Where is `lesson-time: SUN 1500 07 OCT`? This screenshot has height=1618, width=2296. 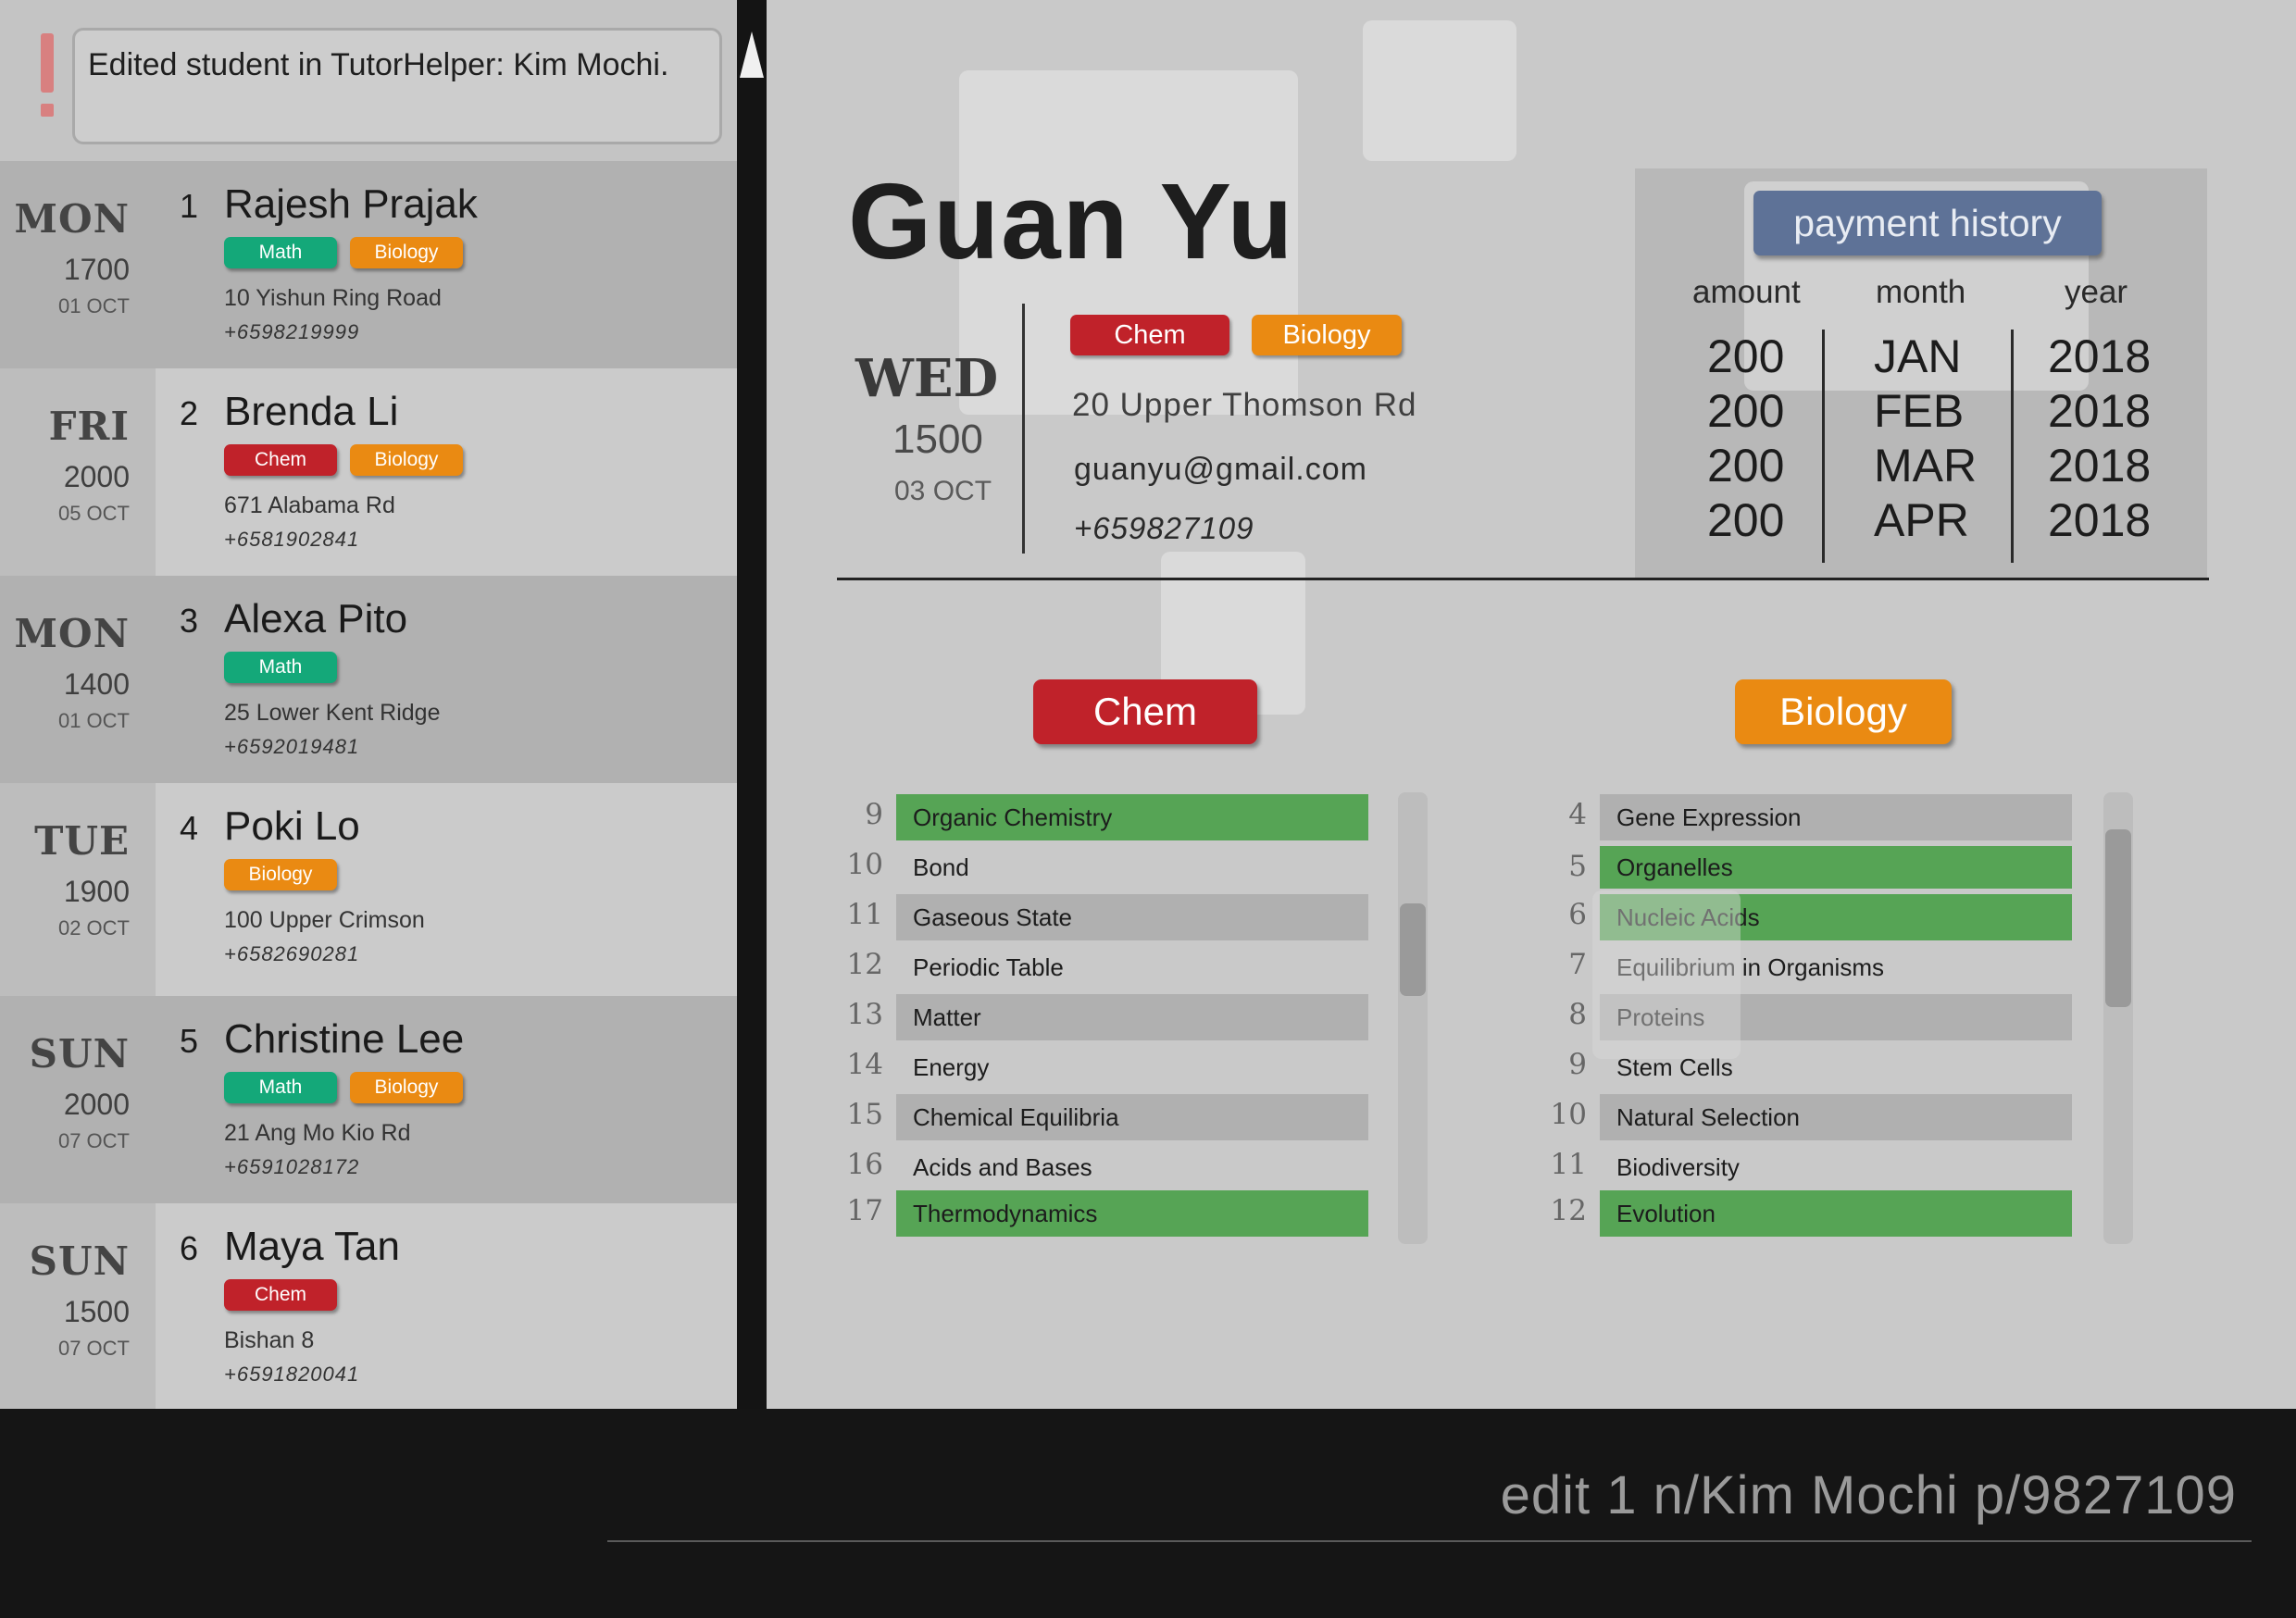 lesson-time: SUN 1500 07 OCT is located at coordinates (78, 1306).